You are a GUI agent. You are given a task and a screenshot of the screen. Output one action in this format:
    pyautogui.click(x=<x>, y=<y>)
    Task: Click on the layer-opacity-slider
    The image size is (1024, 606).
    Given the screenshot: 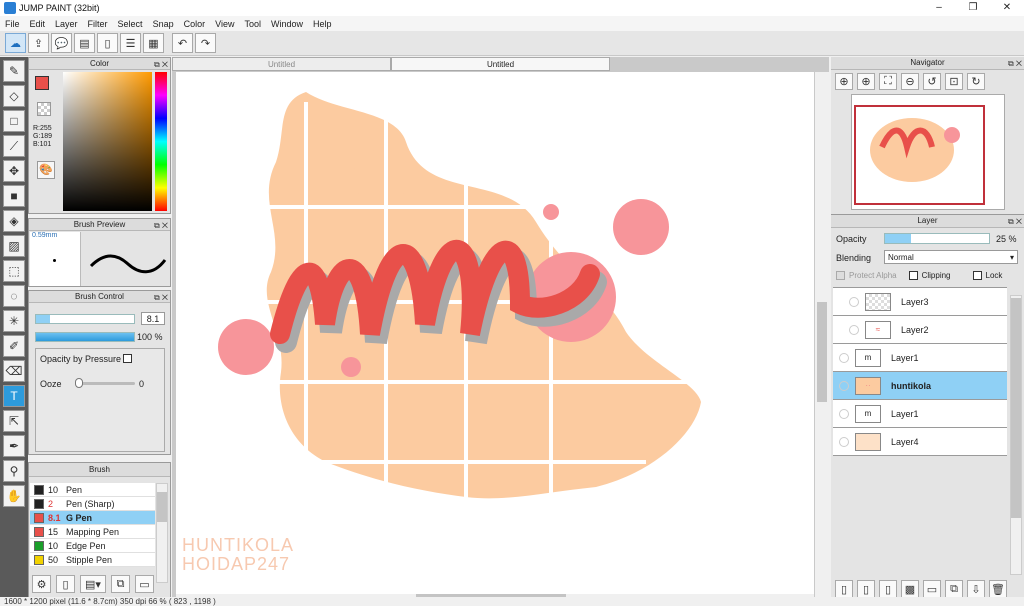 What is the action you would take?
    pyautogui.click(x=937, y=238)
    